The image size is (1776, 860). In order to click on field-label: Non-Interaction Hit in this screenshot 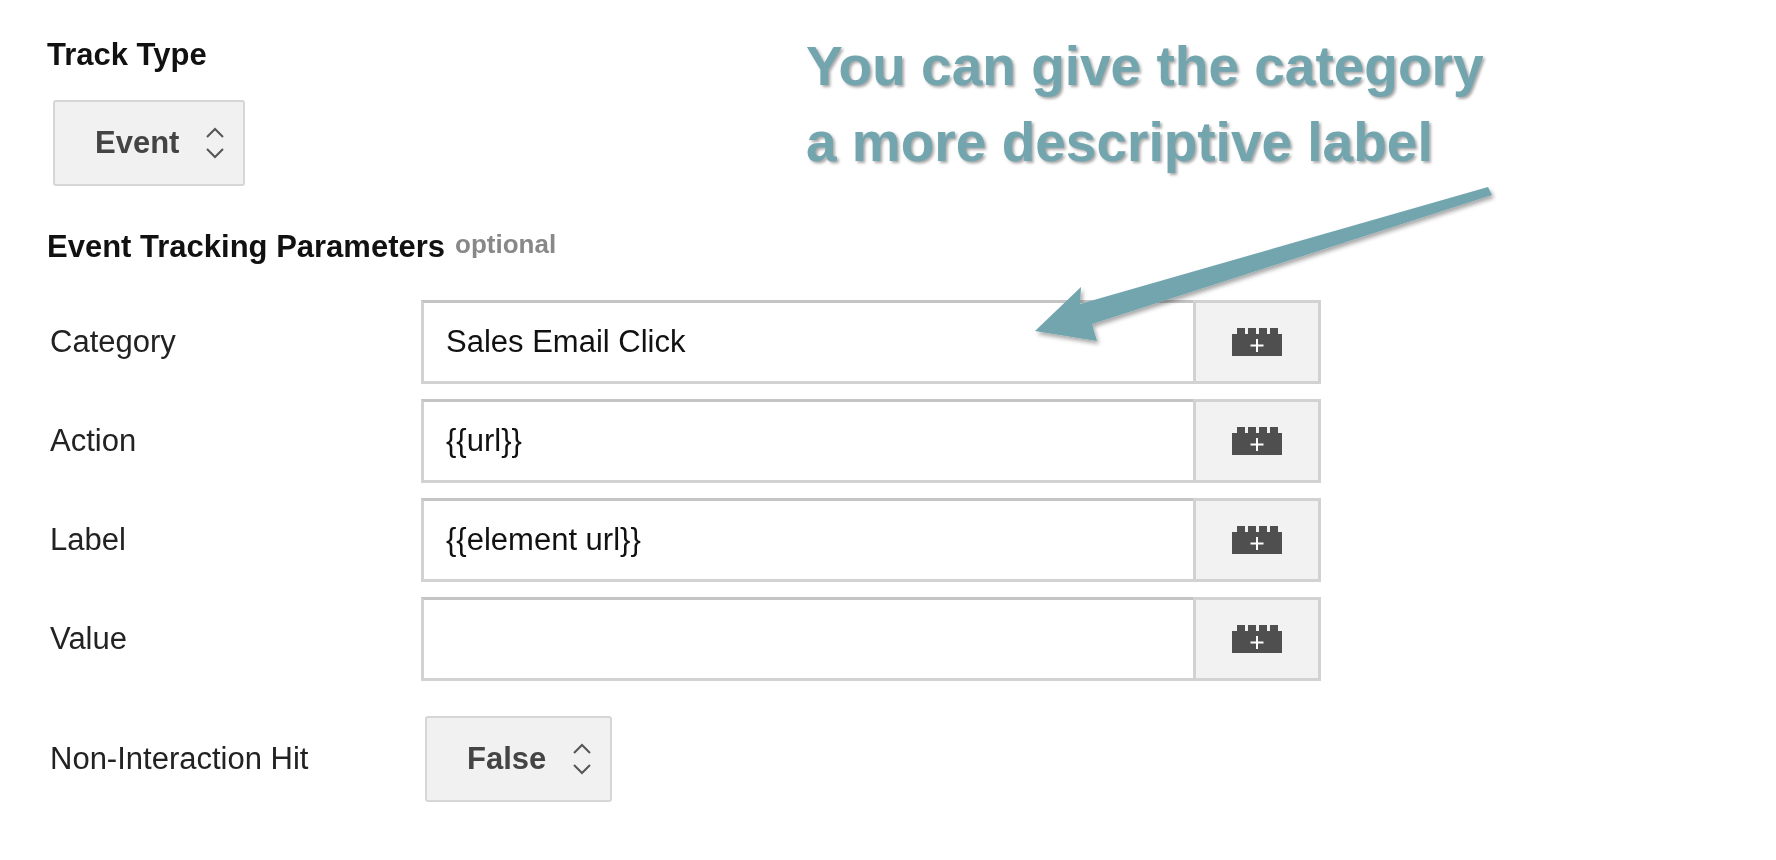, I will do `click(179, 759)`.